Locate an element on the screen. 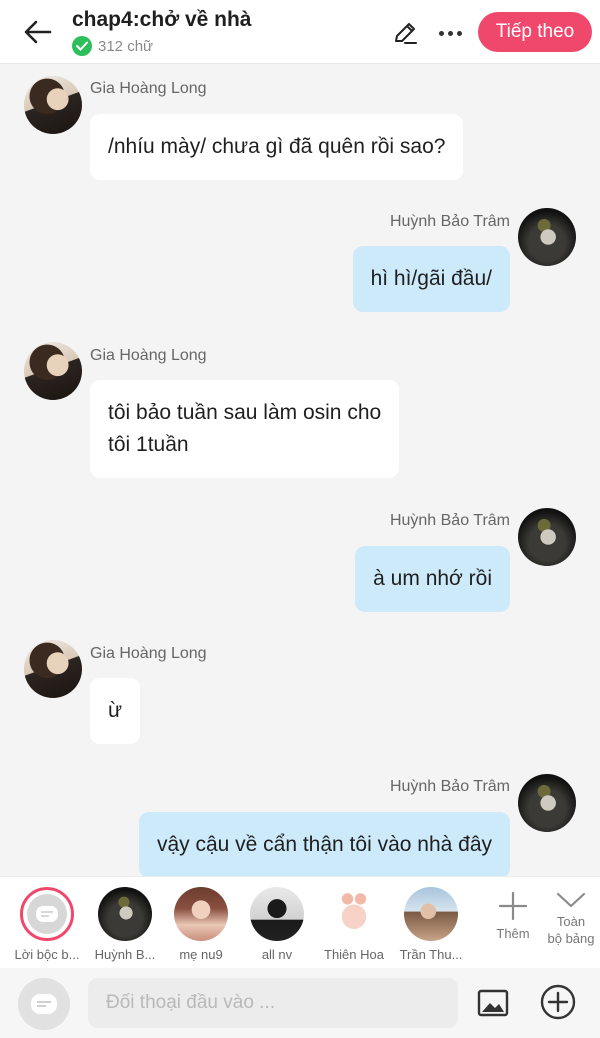 This screenshot has width=600, height=1038. add-character-button: Thêm is located at coordinates (513, 916).